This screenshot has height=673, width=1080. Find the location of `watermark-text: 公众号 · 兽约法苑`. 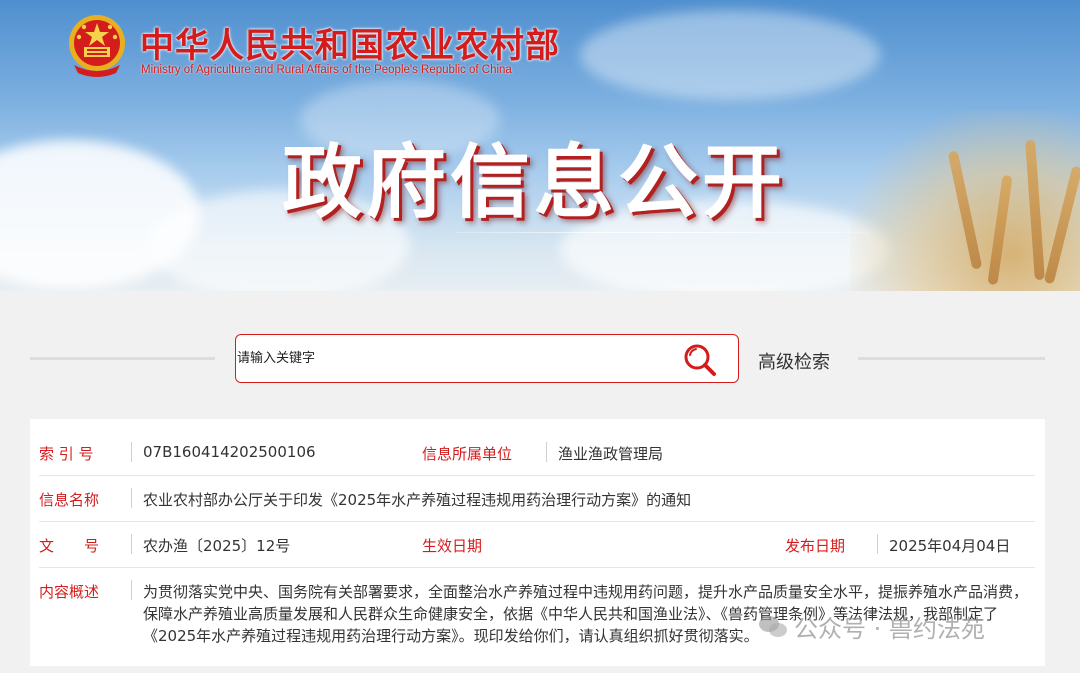

watermark-text: 公众号 · 兽约法苑 is located at coordinates (889, 629).